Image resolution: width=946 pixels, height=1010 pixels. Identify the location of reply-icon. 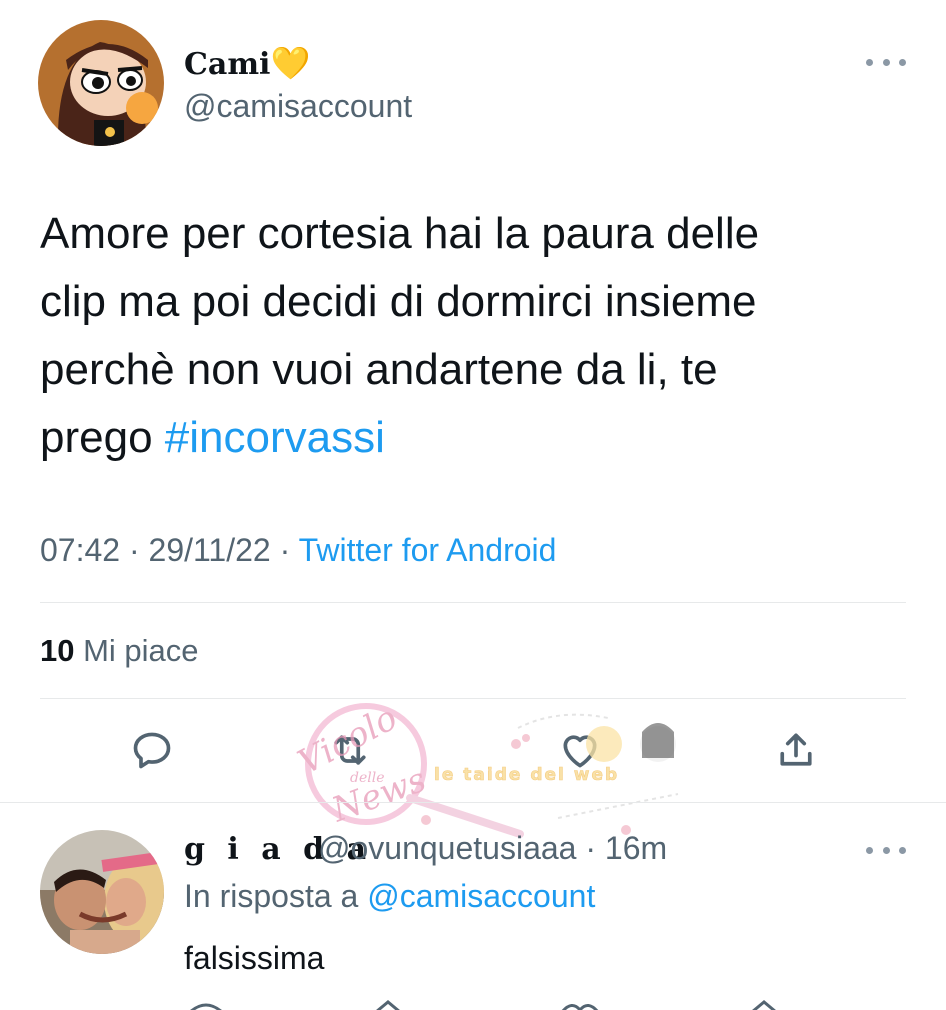
(152, 750).